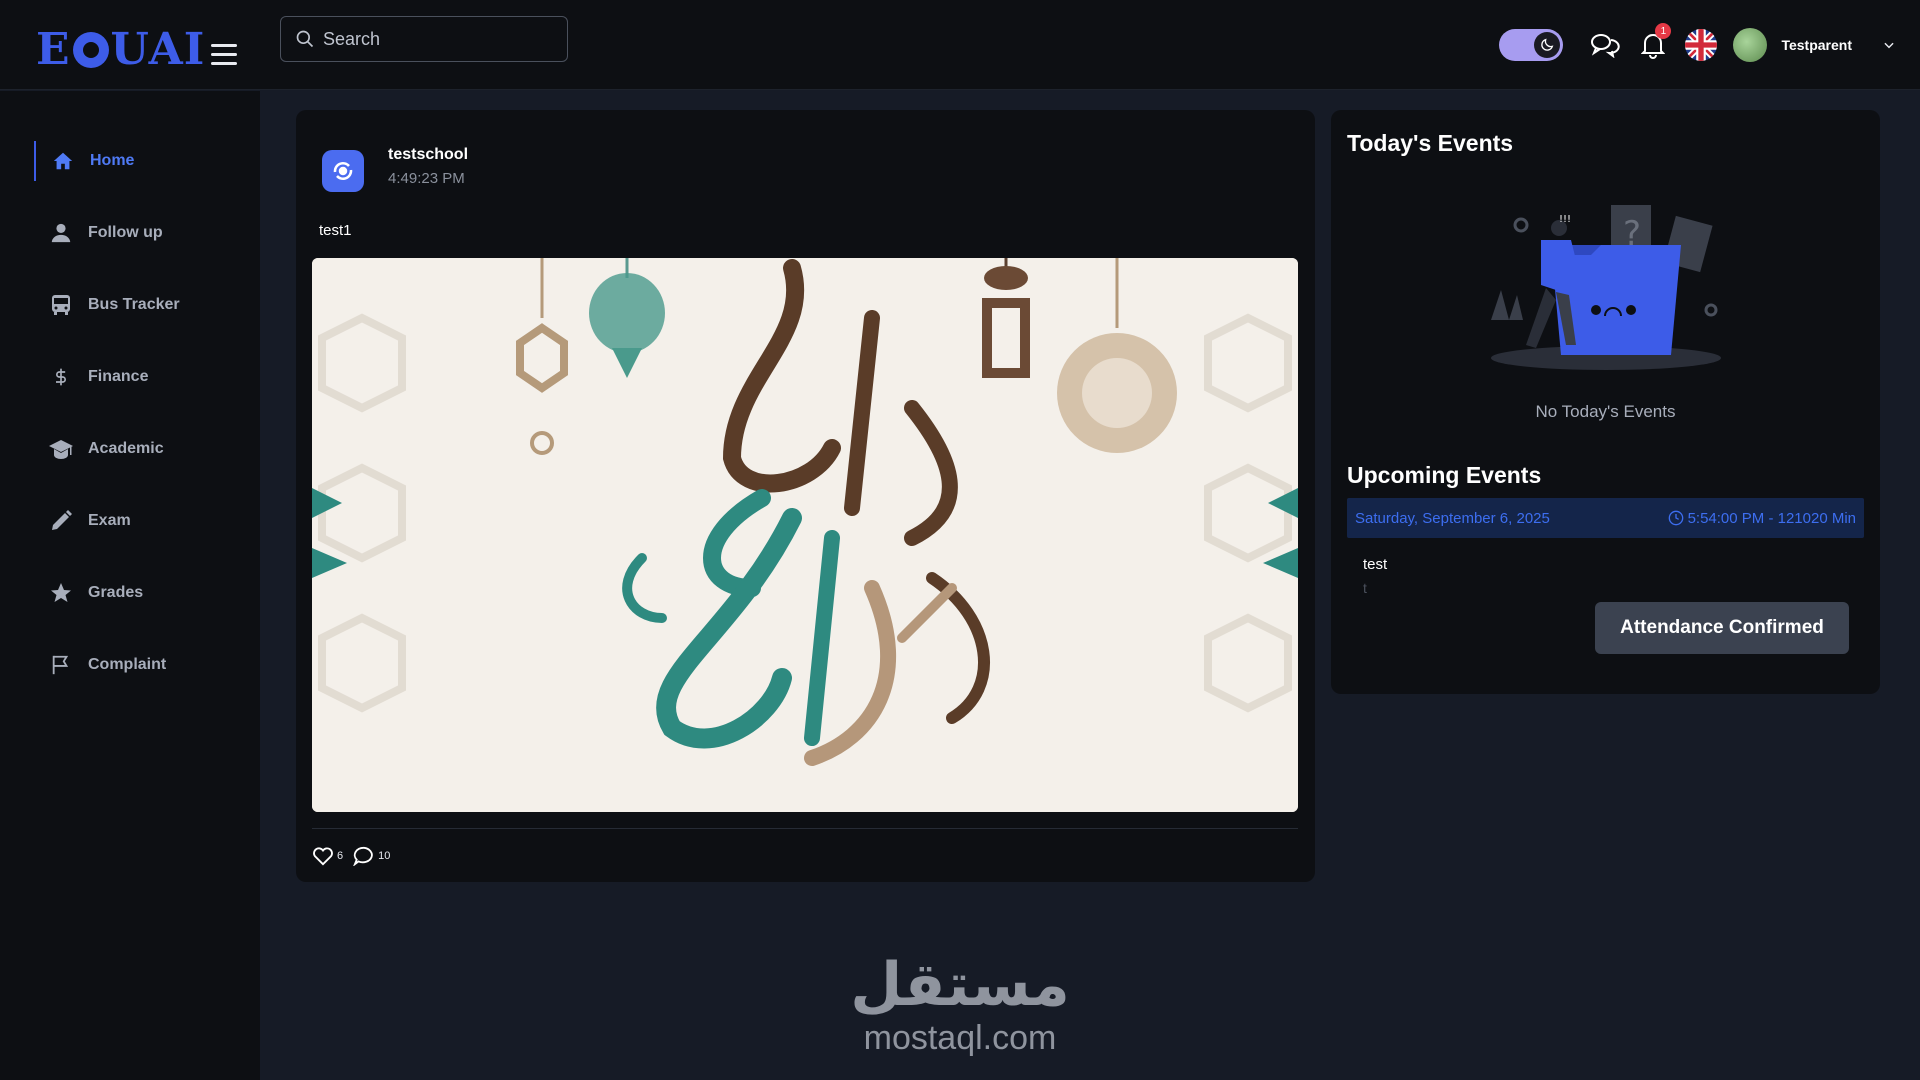  I want to click on sidebar-item-label: Grades, so click(116, 592).